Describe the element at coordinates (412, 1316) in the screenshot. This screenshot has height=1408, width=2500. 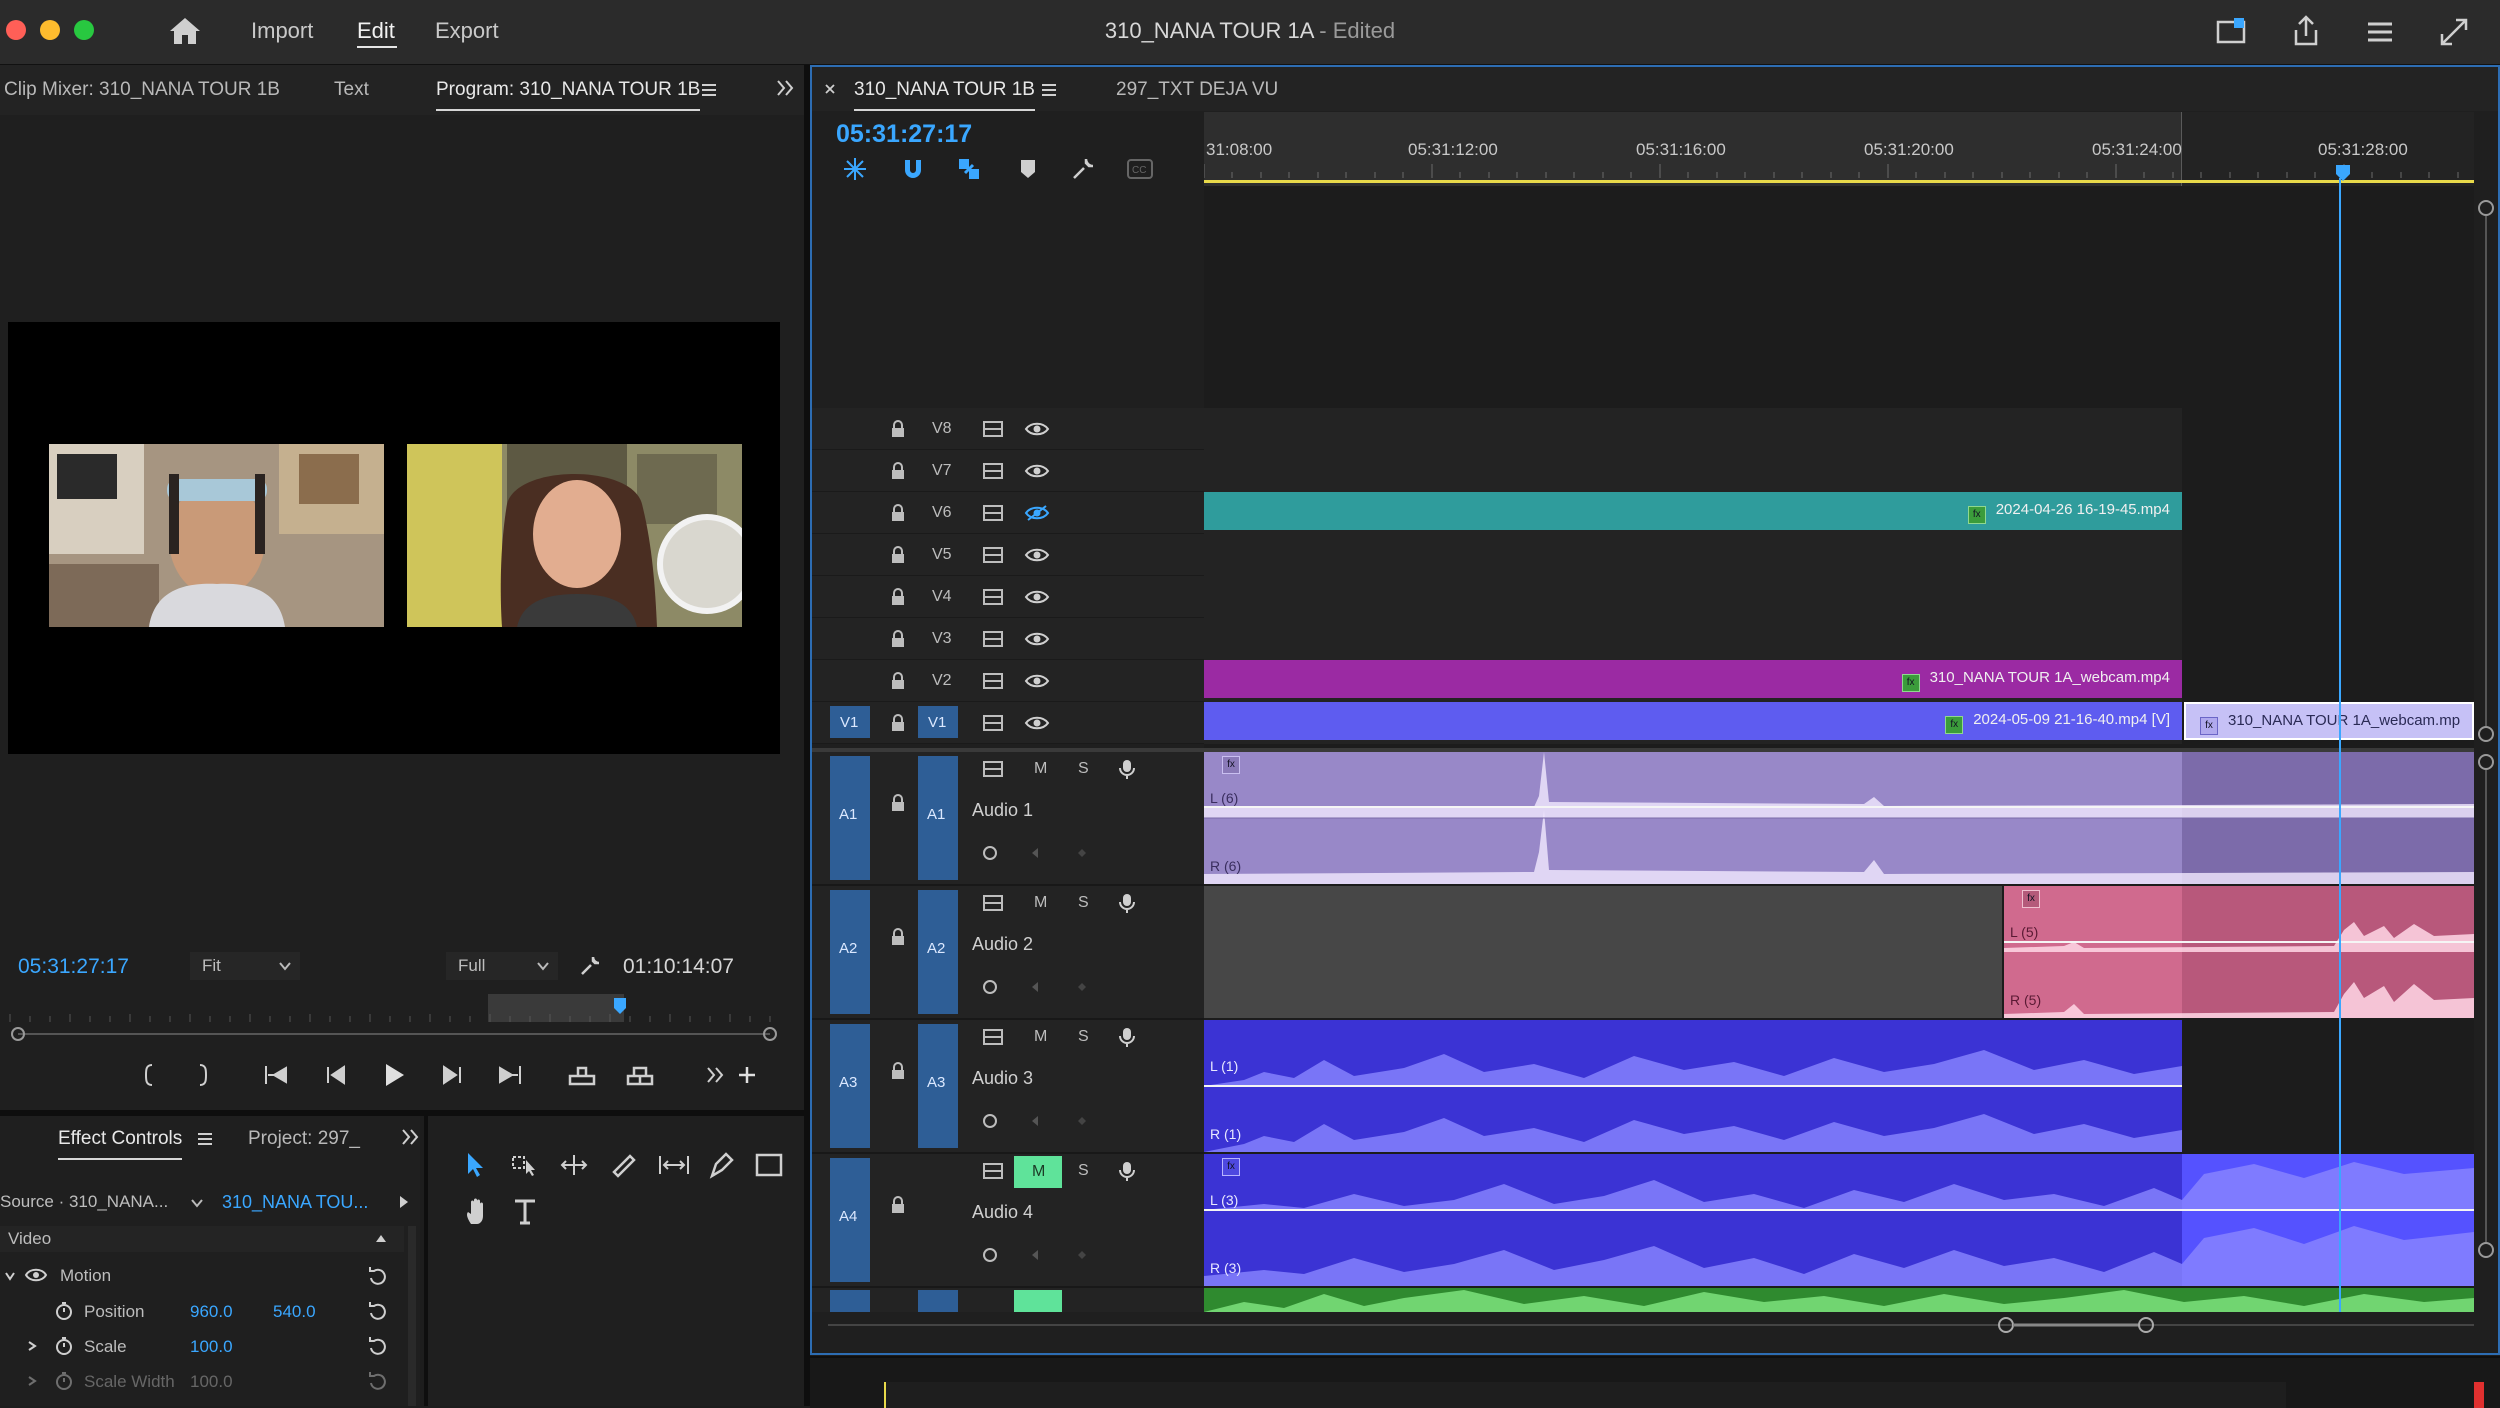
I see `effect-controls-scrollbar` at that location.